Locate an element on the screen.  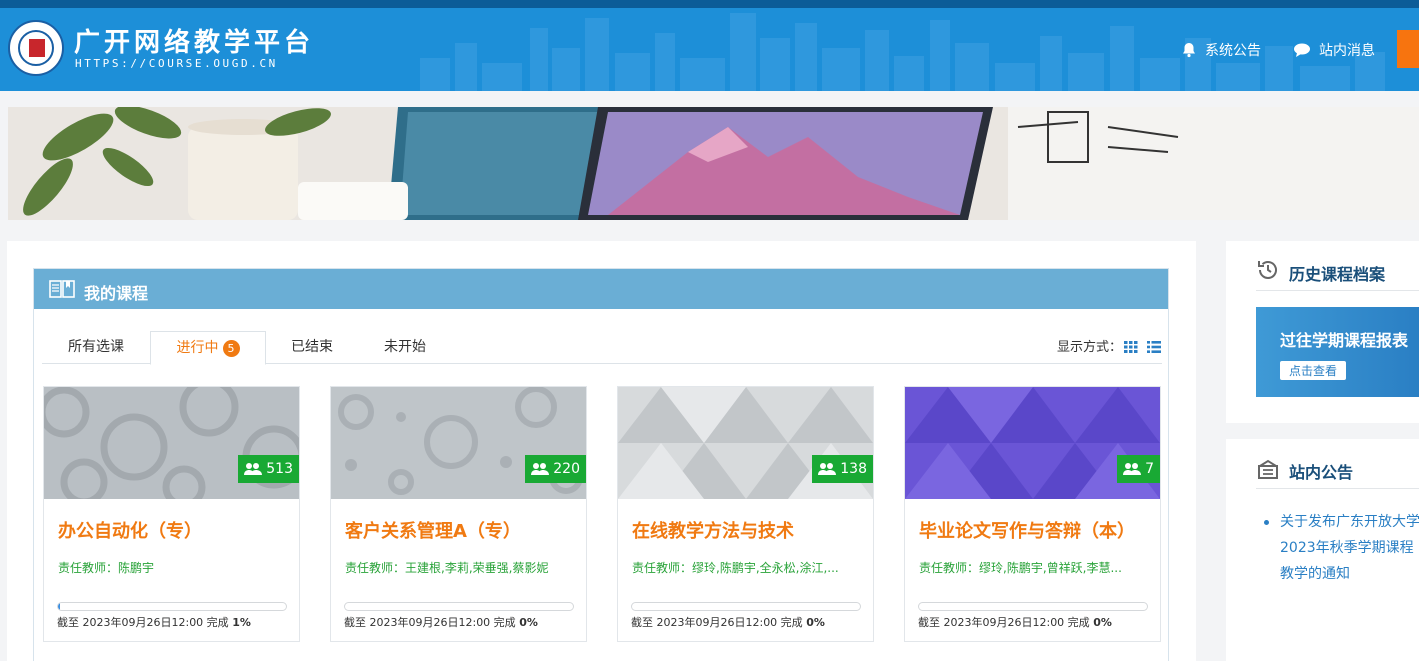
history-icon is located at coordinates (1267, 270).